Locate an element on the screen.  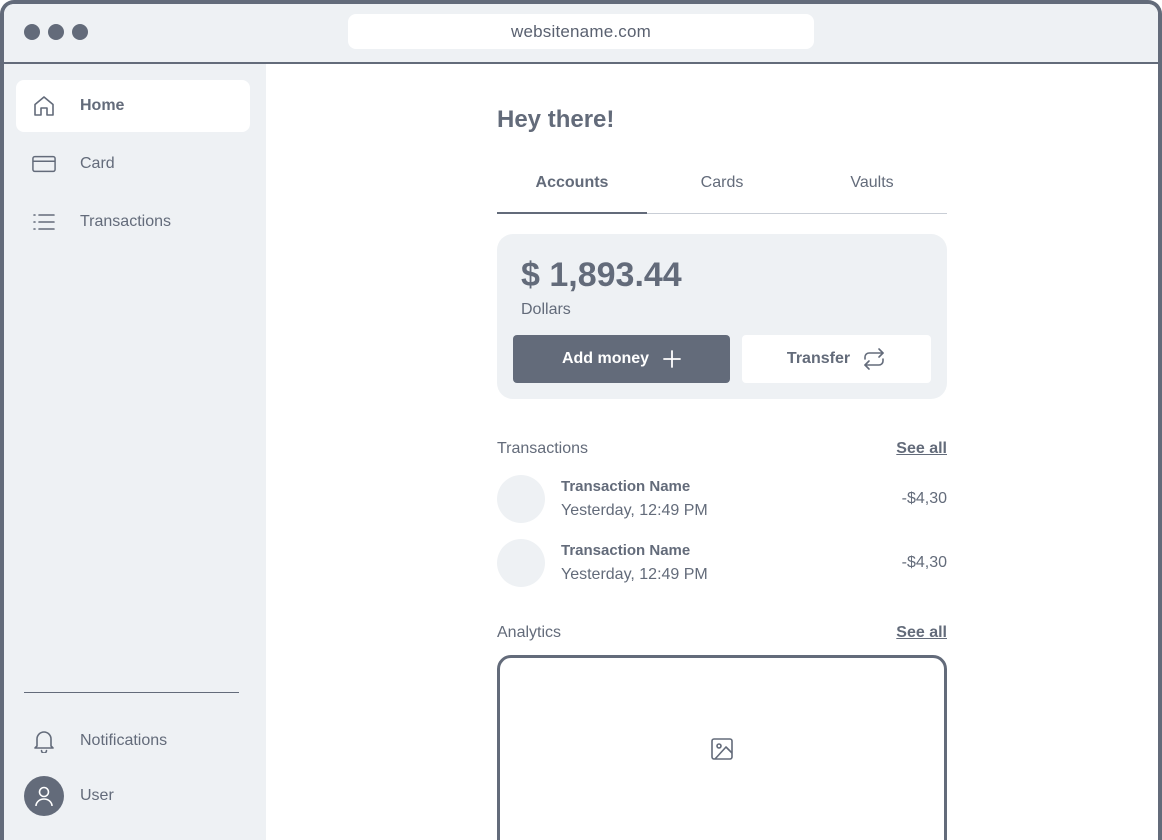
balance-card: $ 1,893.44 Dollars Add money Transfer is located at coordinates (722, 316).